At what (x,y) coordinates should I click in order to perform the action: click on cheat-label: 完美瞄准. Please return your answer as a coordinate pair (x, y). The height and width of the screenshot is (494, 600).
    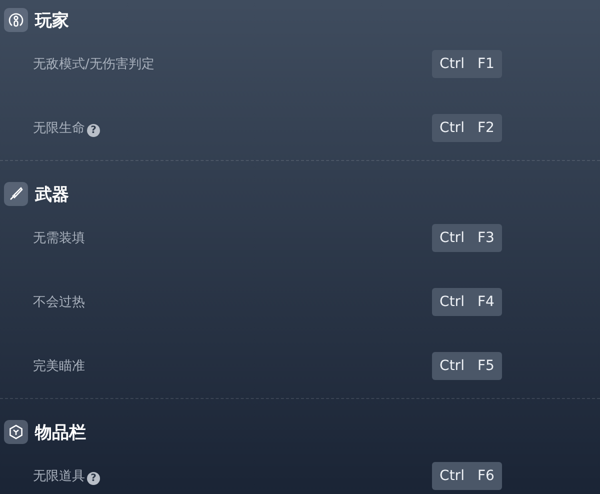
    Looking at the image, I should click on (59, 366).